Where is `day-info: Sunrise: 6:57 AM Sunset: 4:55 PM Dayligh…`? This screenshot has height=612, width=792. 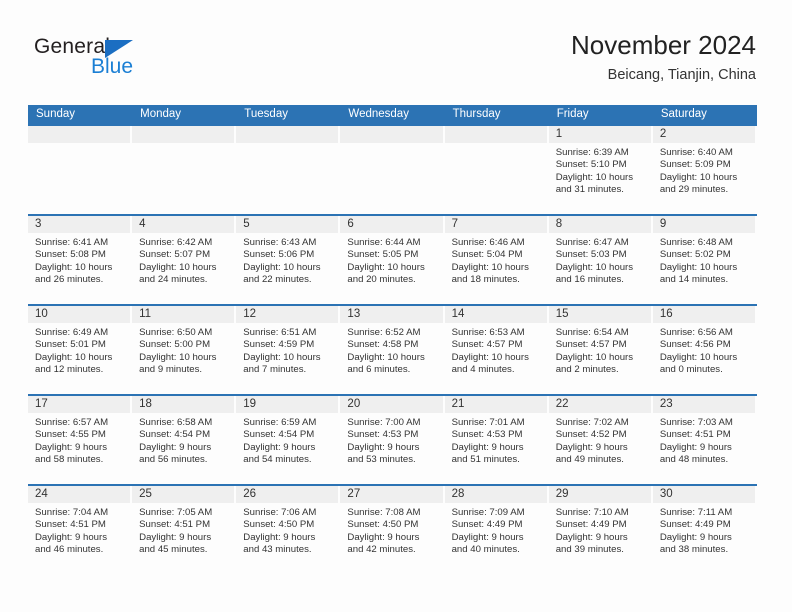 day-info: Sunrise: 6:57 AM Sunset: 4:55 PM Dayligh… is located at coordinates (80, 440).